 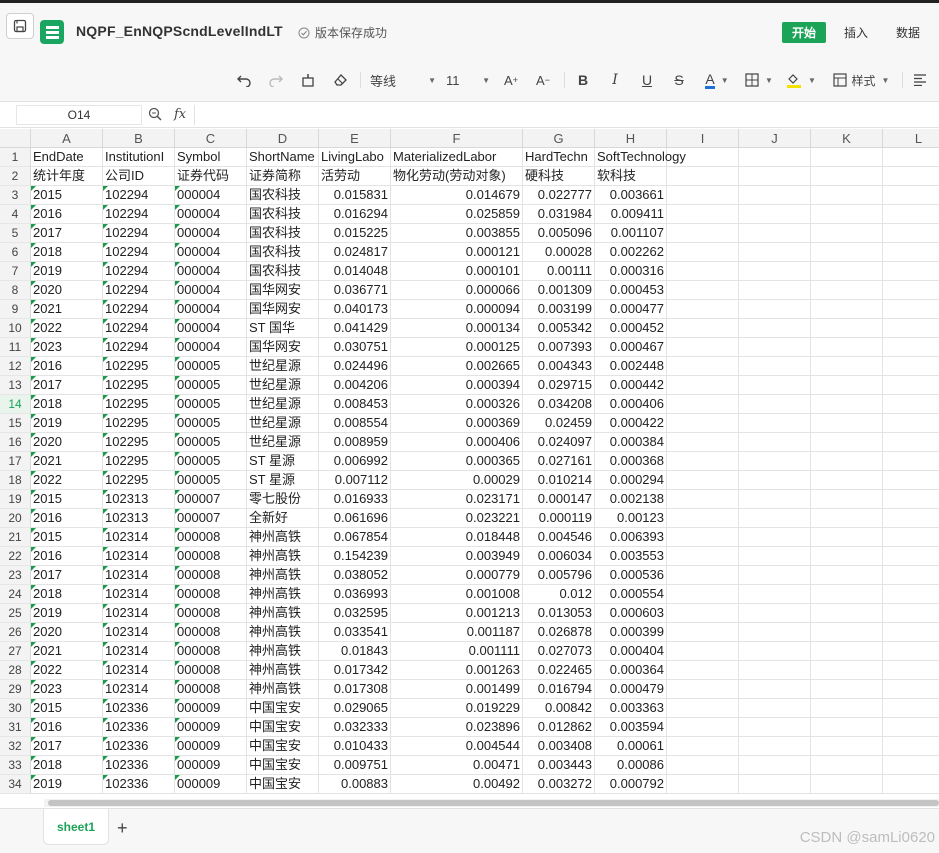 What do you see at coordinates (211, 290) in the screenshot?
I see `cell-c8: 000004` at bounding box center [211, 290].